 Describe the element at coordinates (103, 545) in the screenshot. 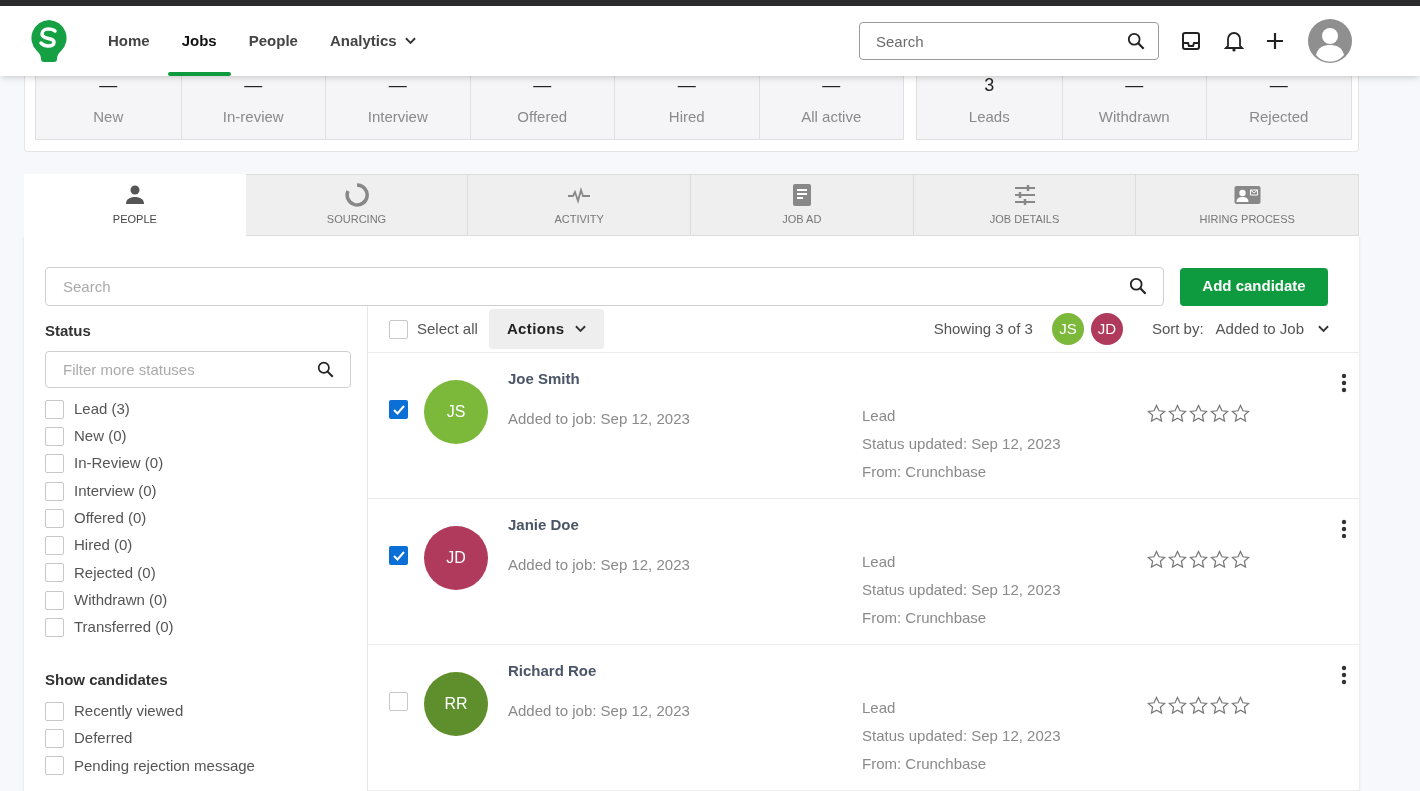

I see `checkbox-label: Hired (0)` at that location.